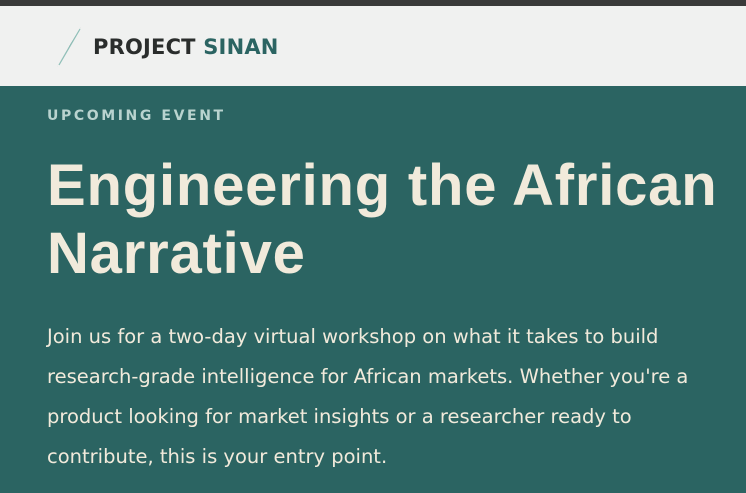 This screenshot has width=746, height=493. I want to click on brand-name-project: PROJECT, so click(144, 47).